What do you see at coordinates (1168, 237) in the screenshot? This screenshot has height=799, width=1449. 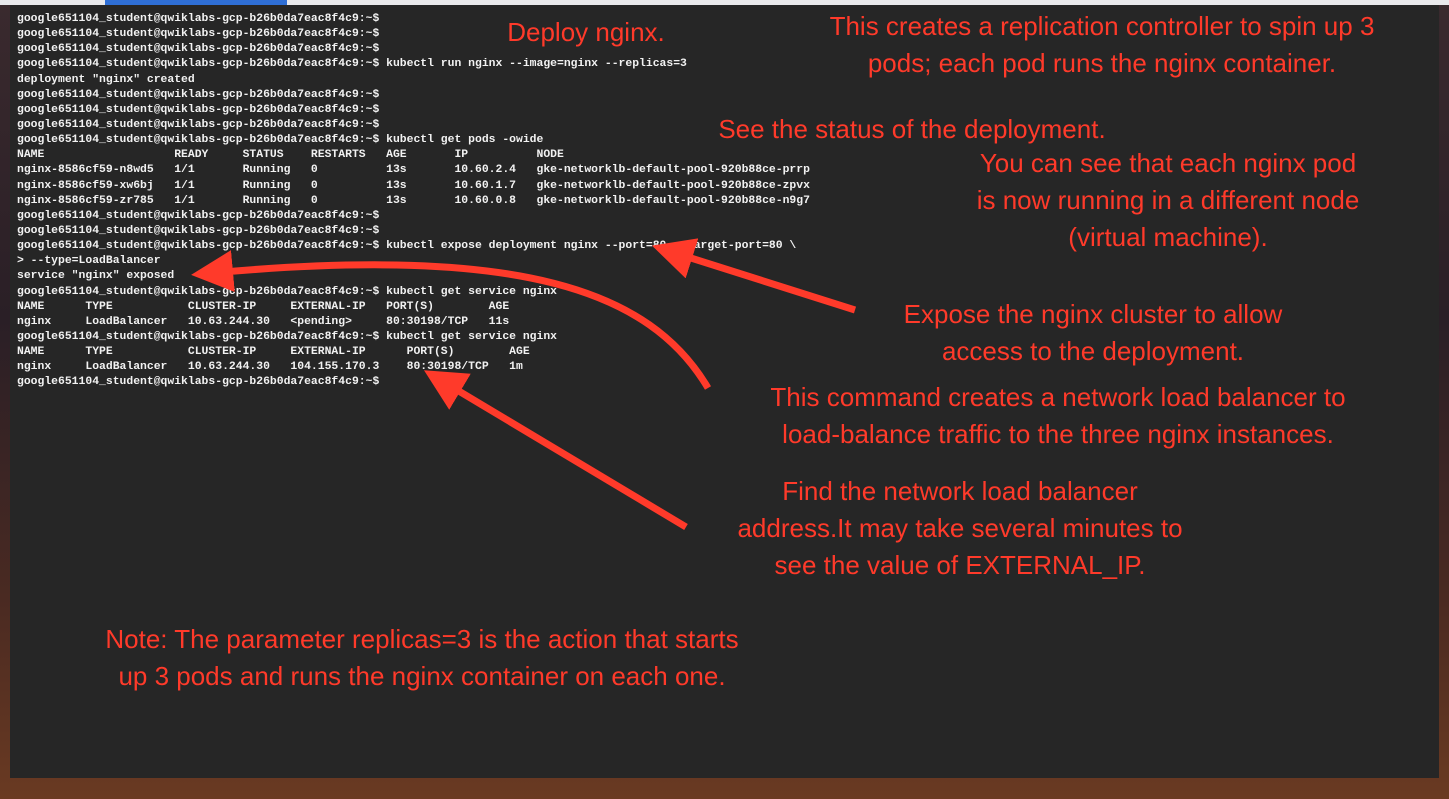 I see `annotation-line: (virtual machine).` at bounding box center [1168, 237].